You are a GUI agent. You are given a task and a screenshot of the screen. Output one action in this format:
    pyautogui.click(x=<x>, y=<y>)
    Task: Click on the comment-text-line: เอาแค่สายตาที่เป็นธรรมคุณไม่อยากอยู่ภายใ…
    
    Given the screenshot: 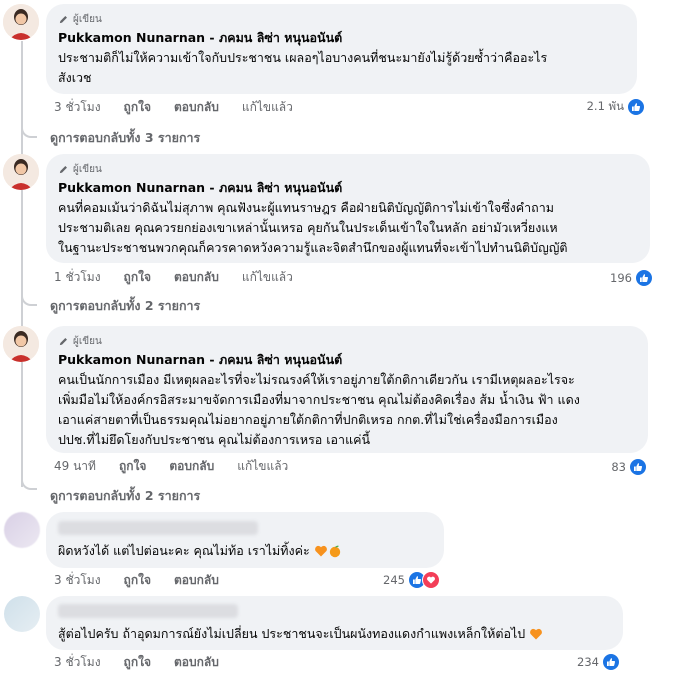 What is the action you would take?
    pyautogui.click(x=308, y=419)
    